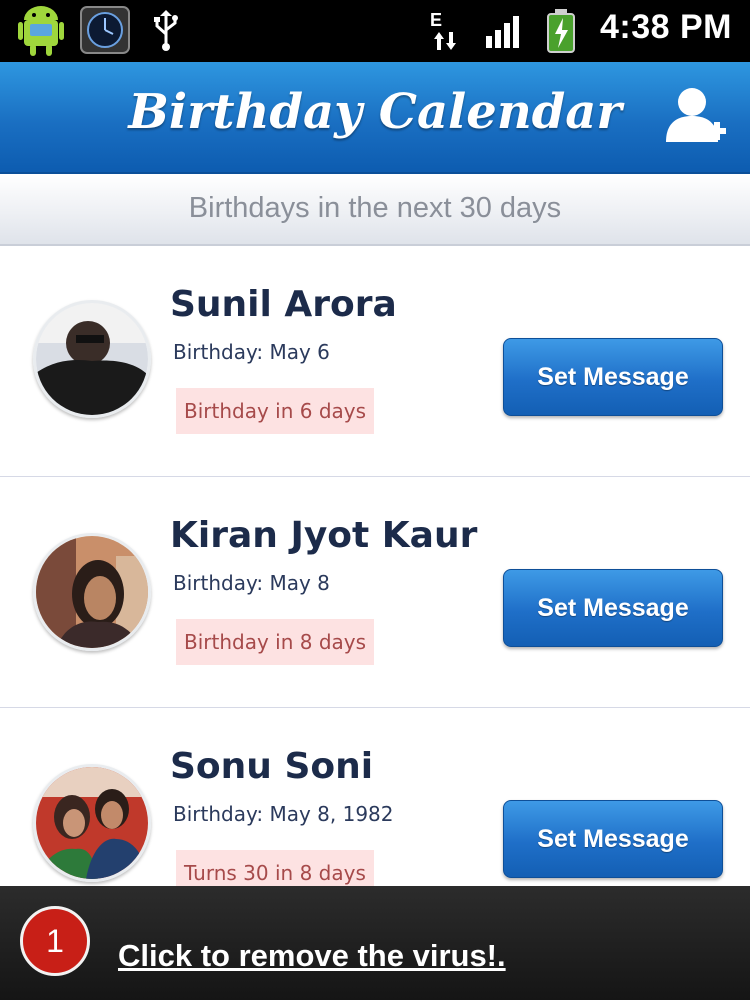 Image resolution: width=750 pixels, height=1000 pixels. Describe the element at coordinates (251, 352) in the screenshot. I see `birthday-date: Birthday: May 6` at that location.